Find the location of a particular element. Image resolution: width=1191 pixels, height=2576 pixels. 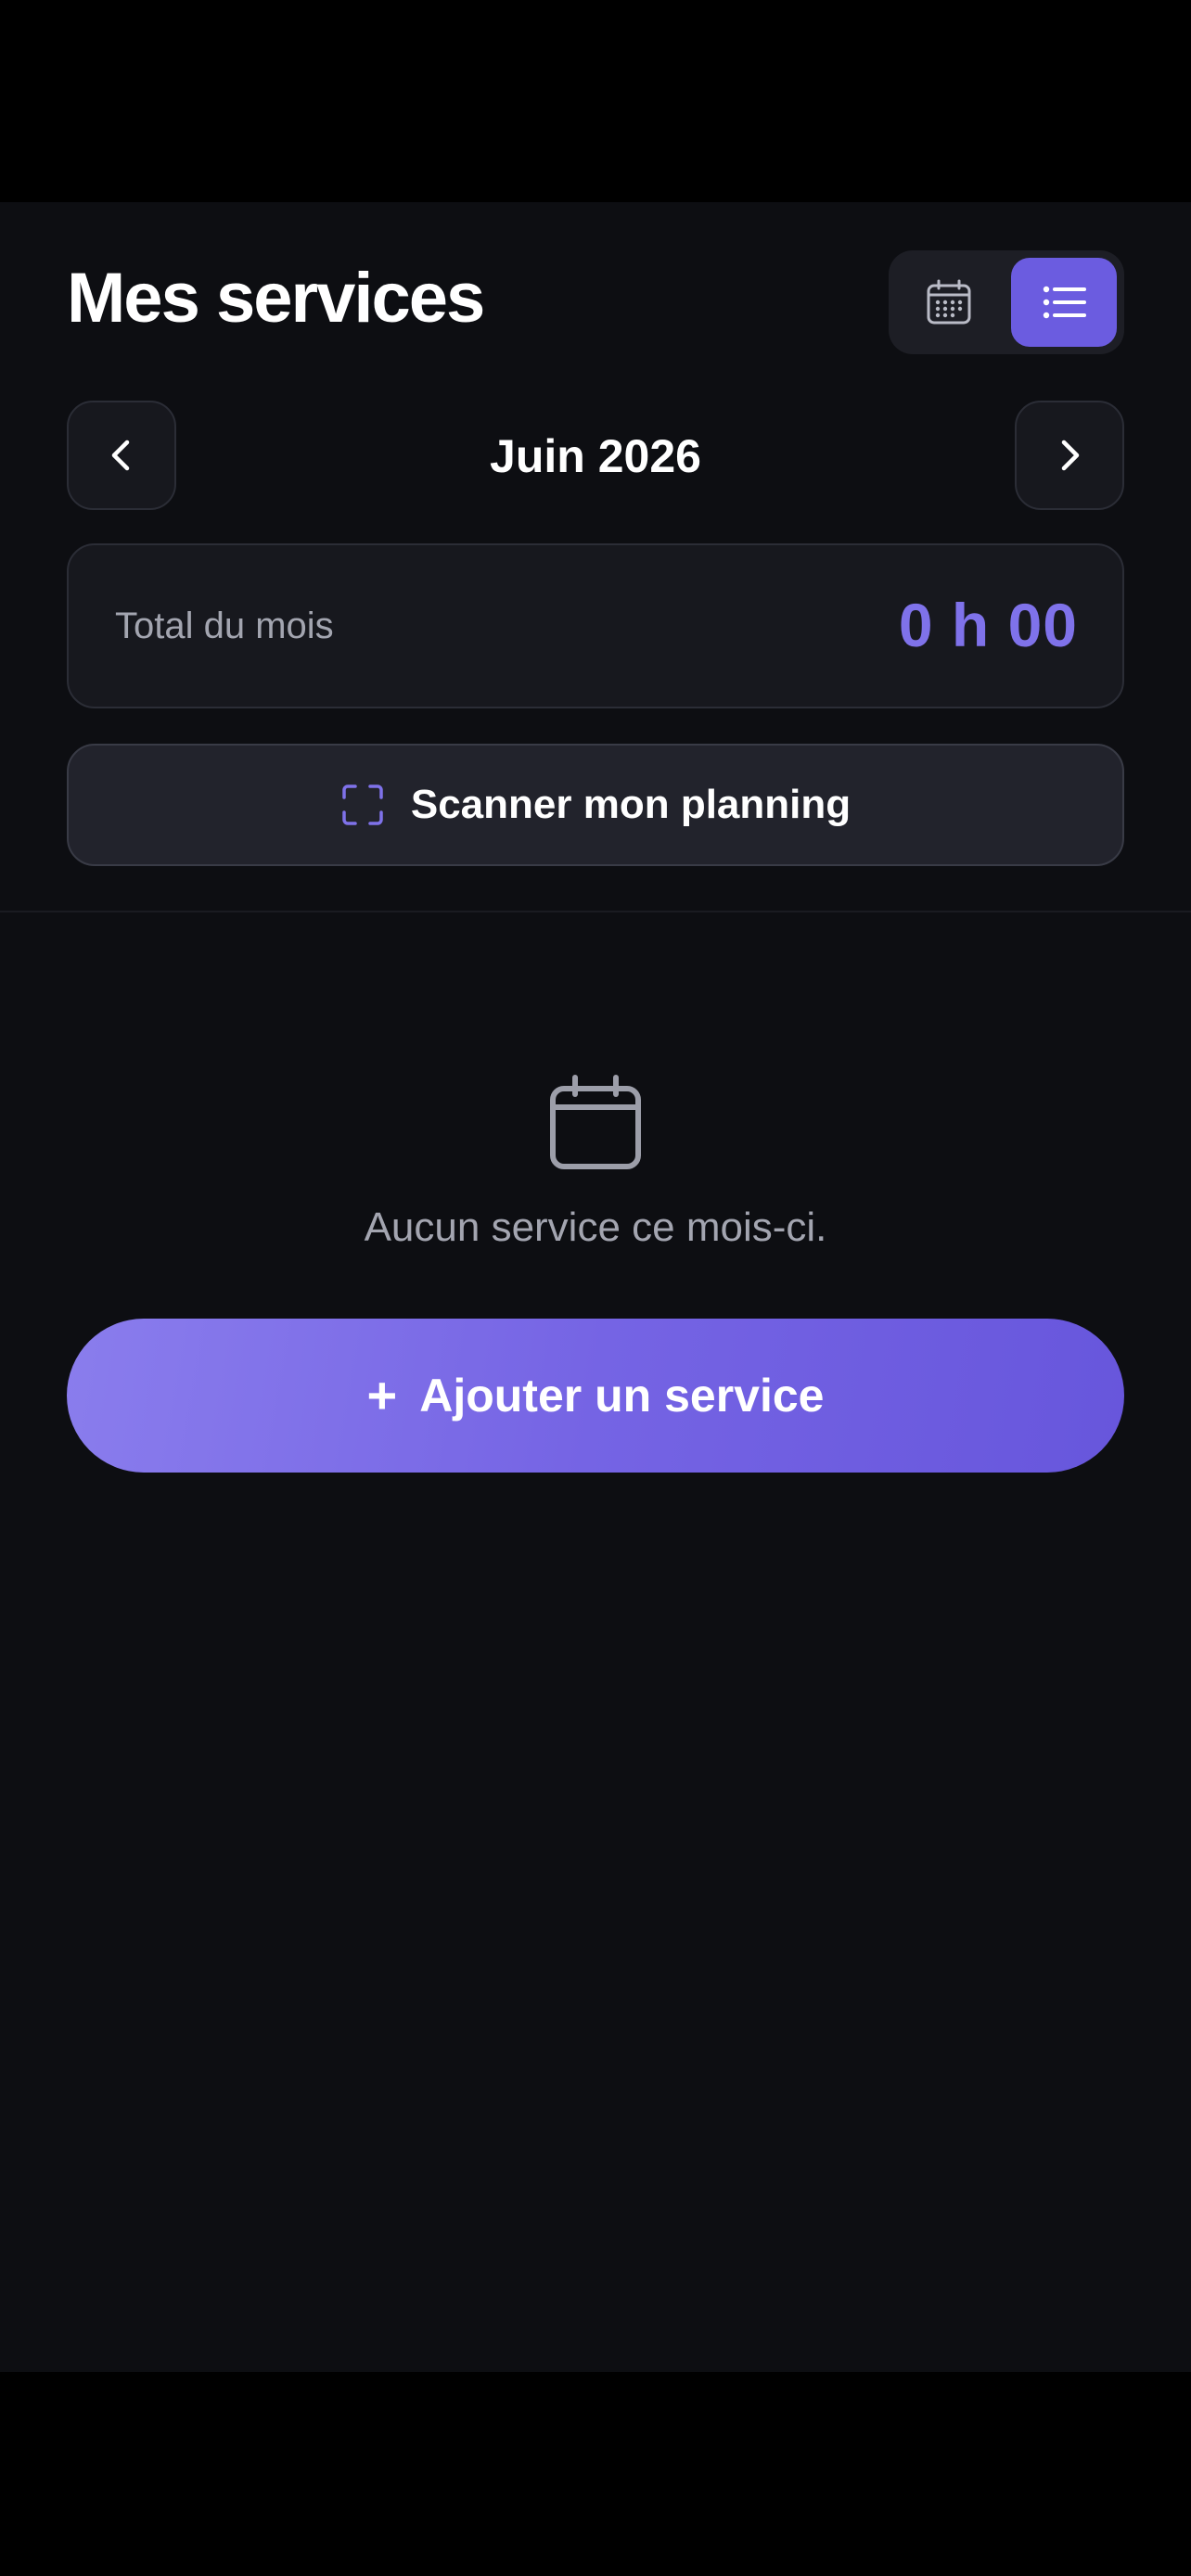

page-title: Mes services is located at coordinates (276, 298).